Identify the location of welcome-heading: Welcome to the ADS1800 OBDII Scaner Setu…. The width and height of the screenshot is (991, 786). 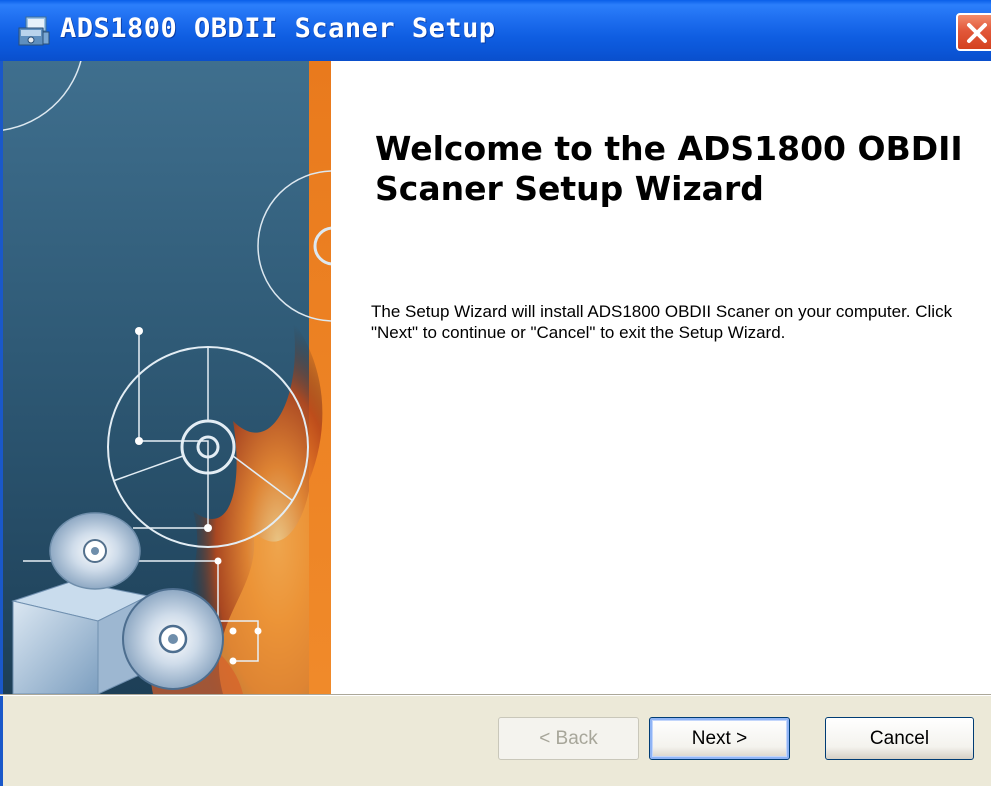
(669, 168).